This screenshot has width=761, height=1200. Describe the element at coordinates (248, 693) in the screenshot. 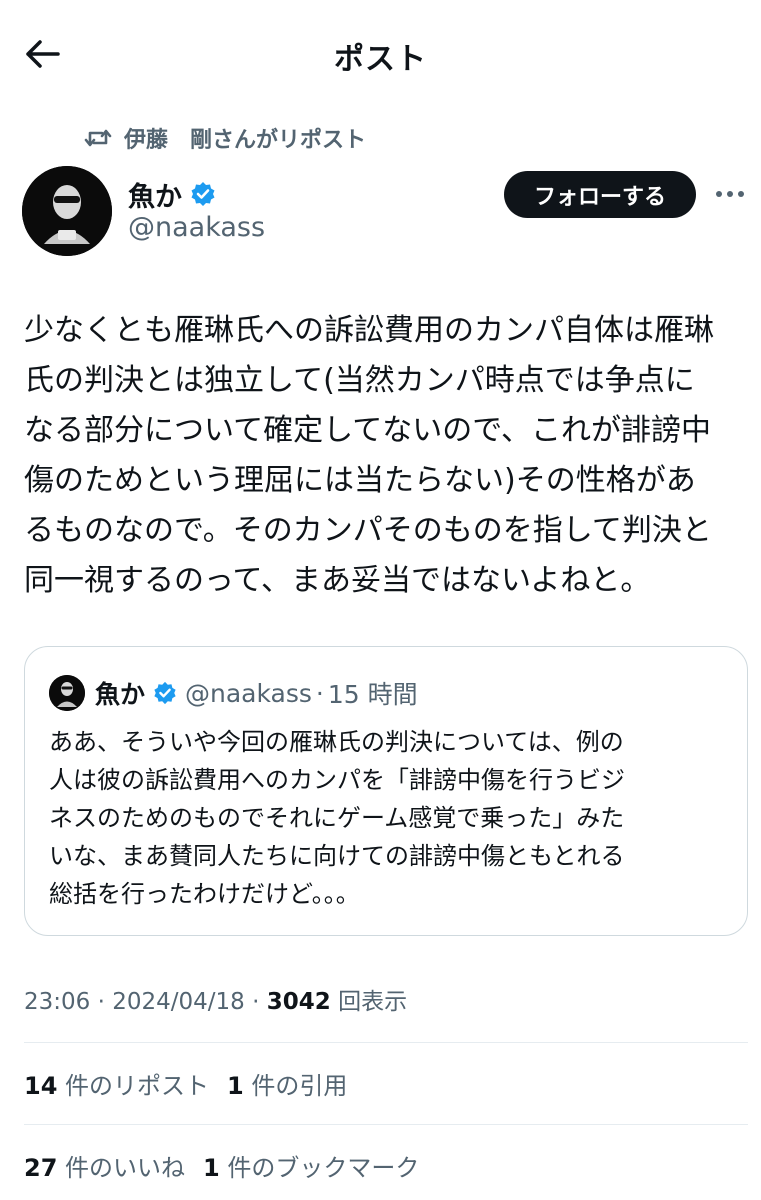

I see `quoted-author-handle: @naakass` at that location.